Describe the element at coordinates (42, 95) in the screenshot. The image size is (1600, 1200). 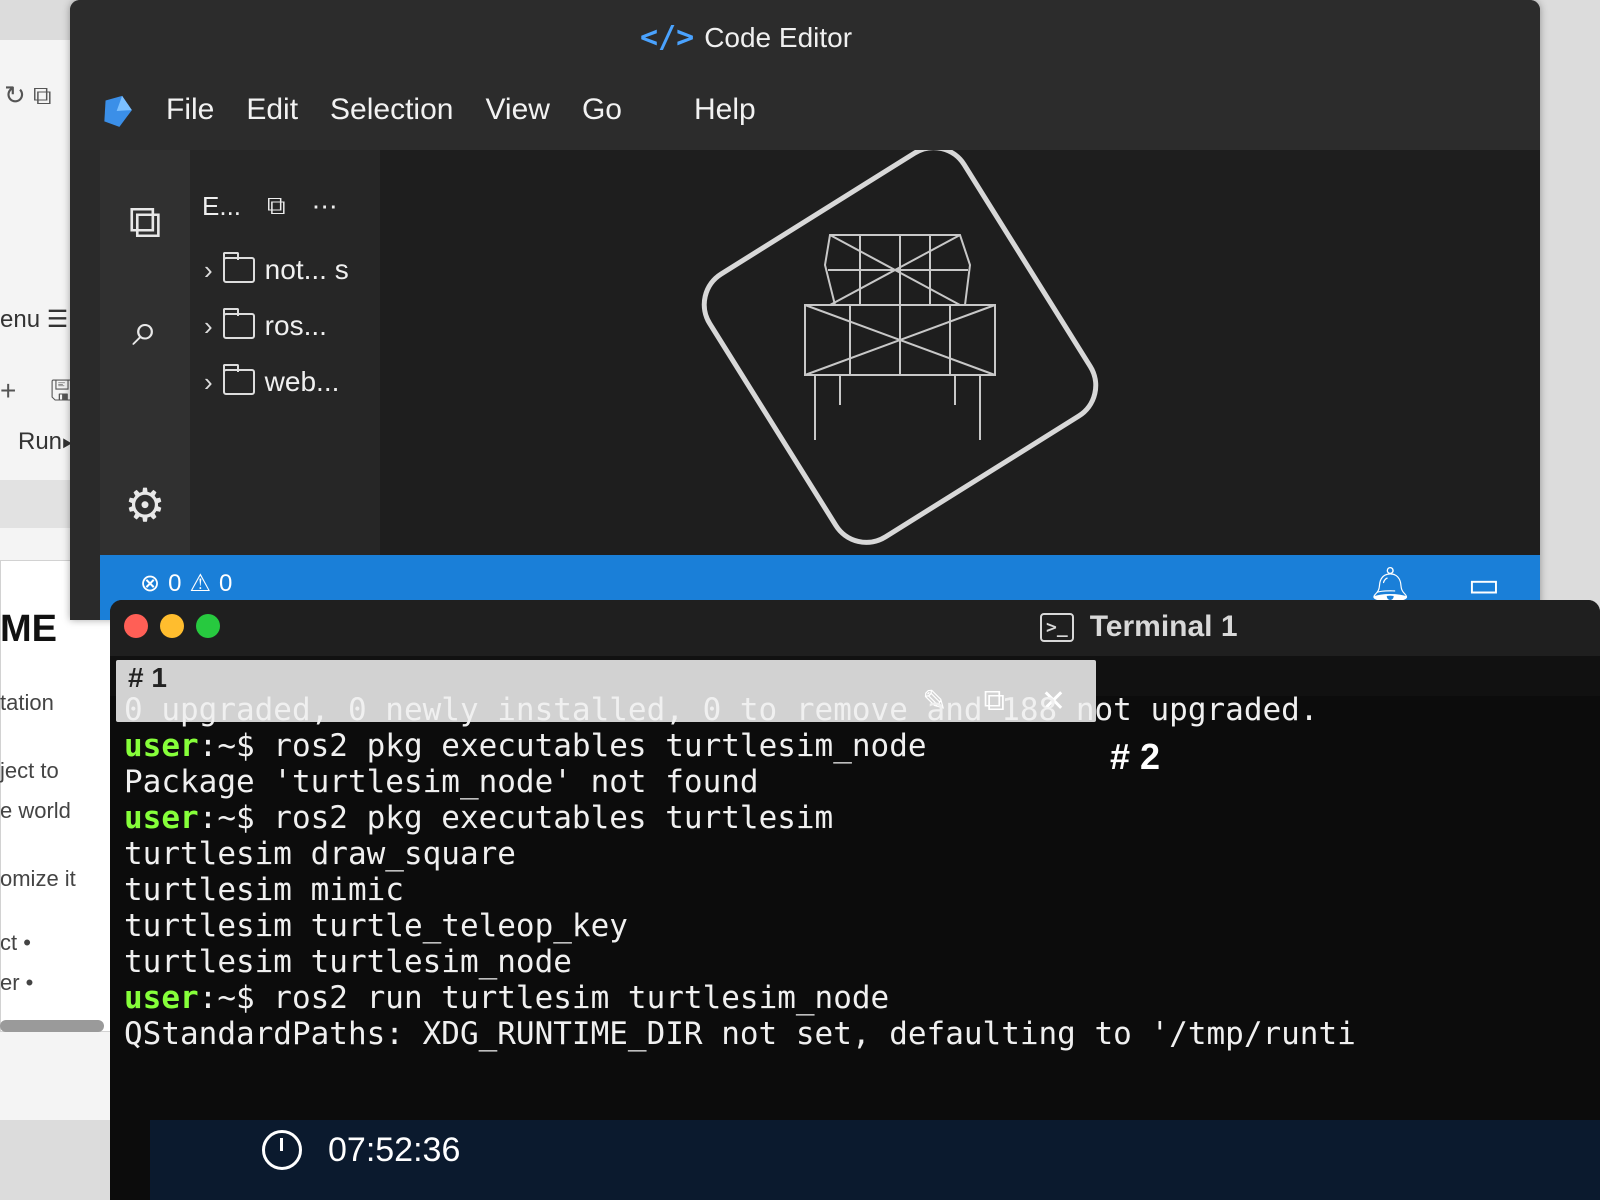
I see `open-external-icon: ⧉` at that location.